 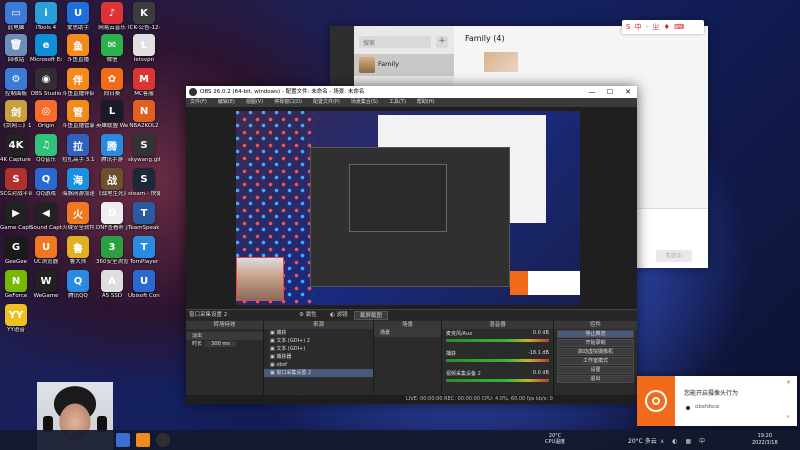 I want to click on filters-button: ◐ 滤镜, so click(x=339, y=315).